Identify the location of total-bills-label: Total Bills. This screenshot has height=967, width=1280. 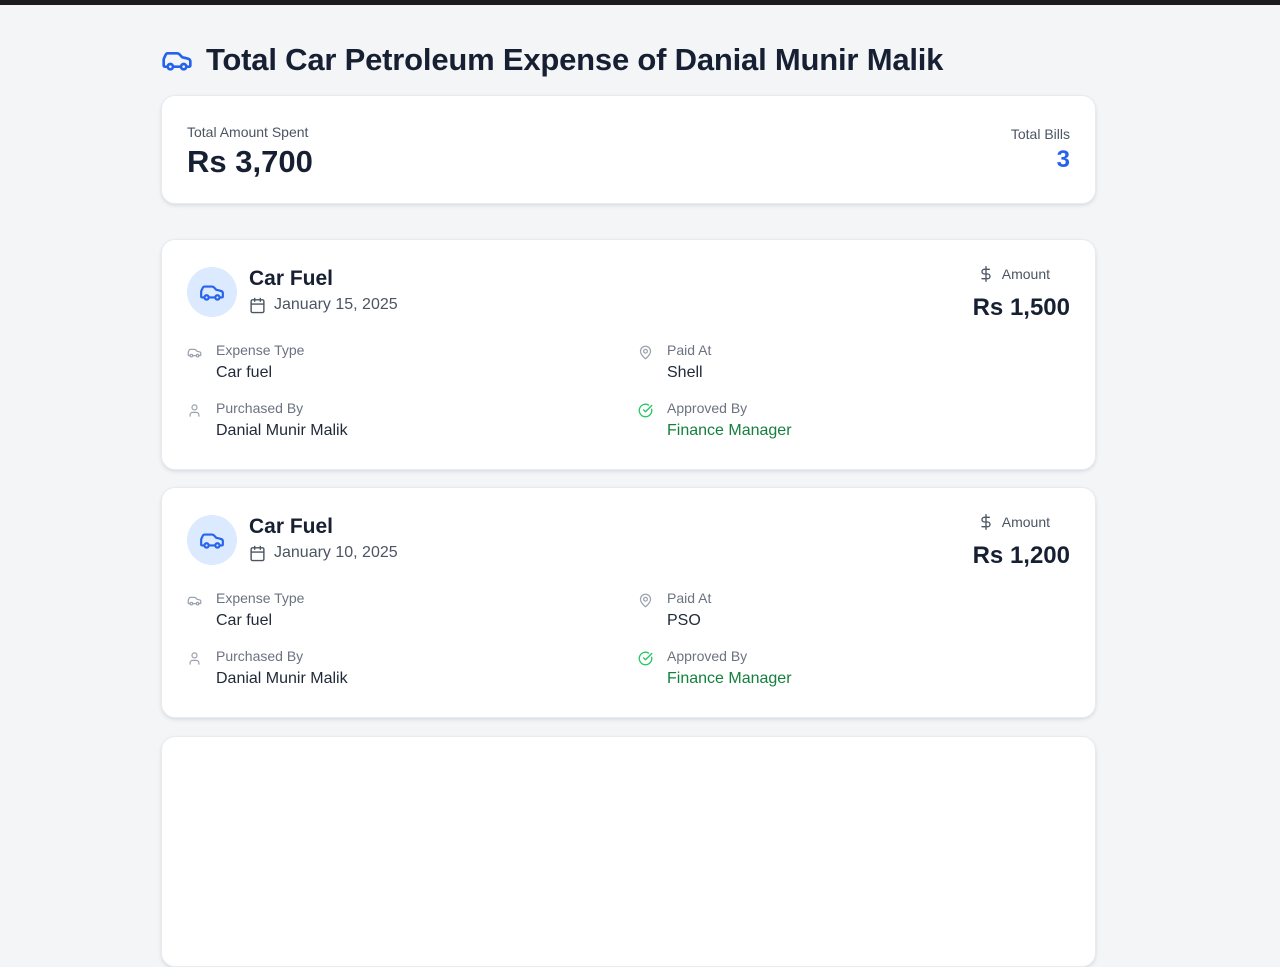
(1040, 134).